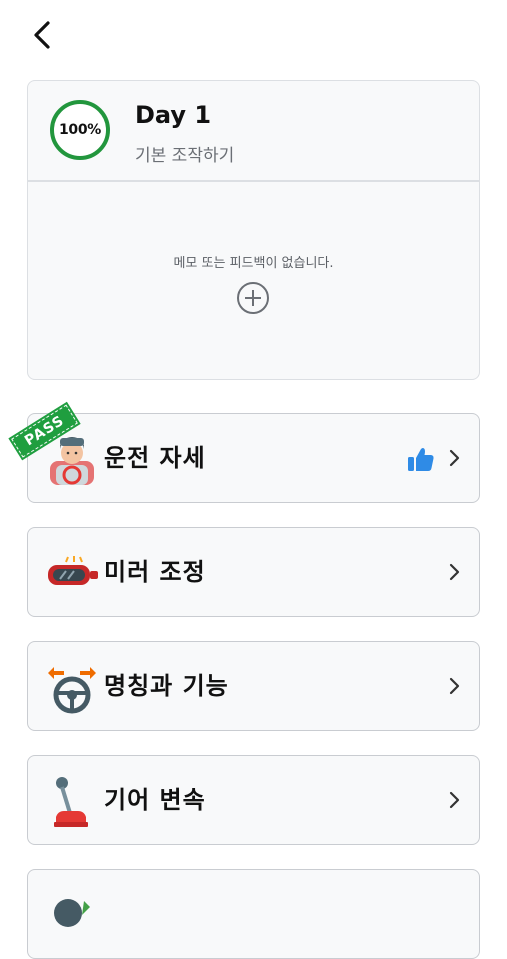 This screenshot has height=959, width=507. What do you see at coordinates (155, 800) in the screenshot?
I see `lesson-label: 기어 변속` at bounding box center [155, 800].